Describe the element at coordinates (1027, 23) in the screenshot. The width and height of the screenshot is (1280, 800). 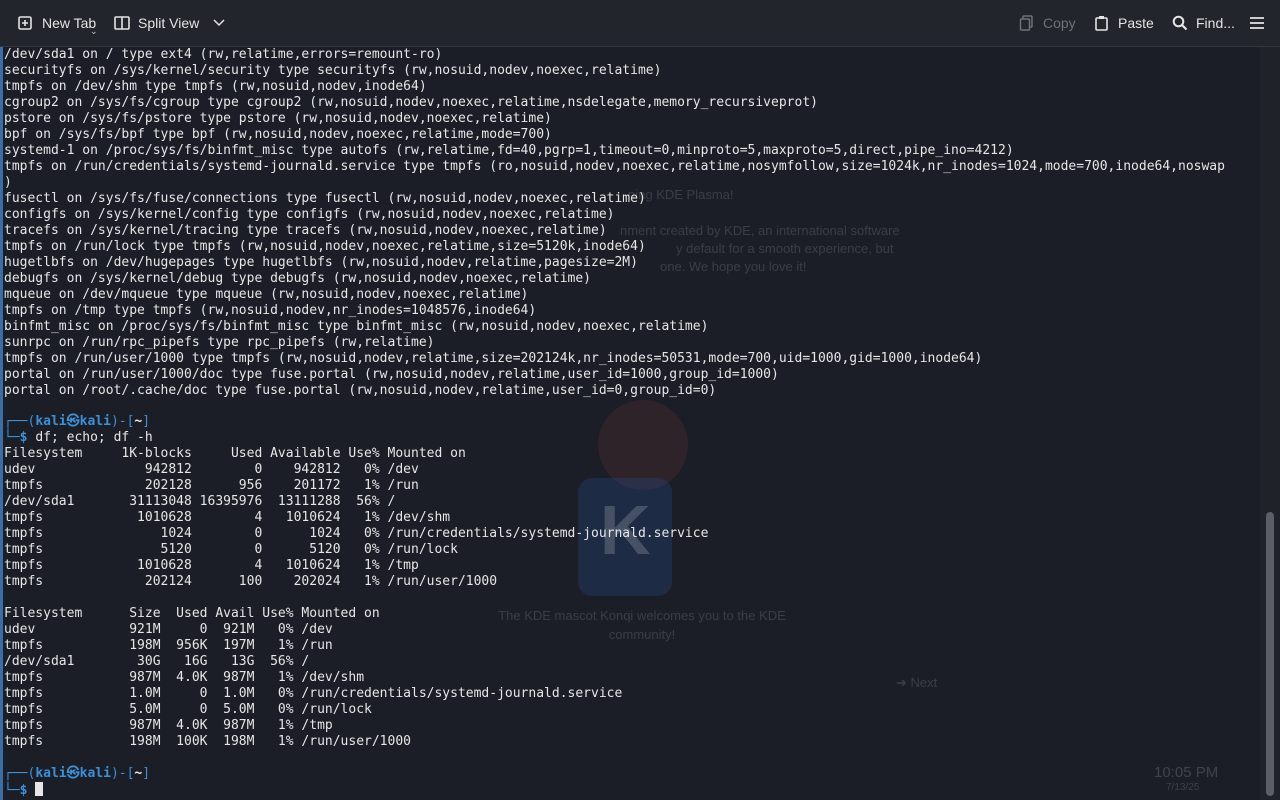
I see `copy-icon` at that location.